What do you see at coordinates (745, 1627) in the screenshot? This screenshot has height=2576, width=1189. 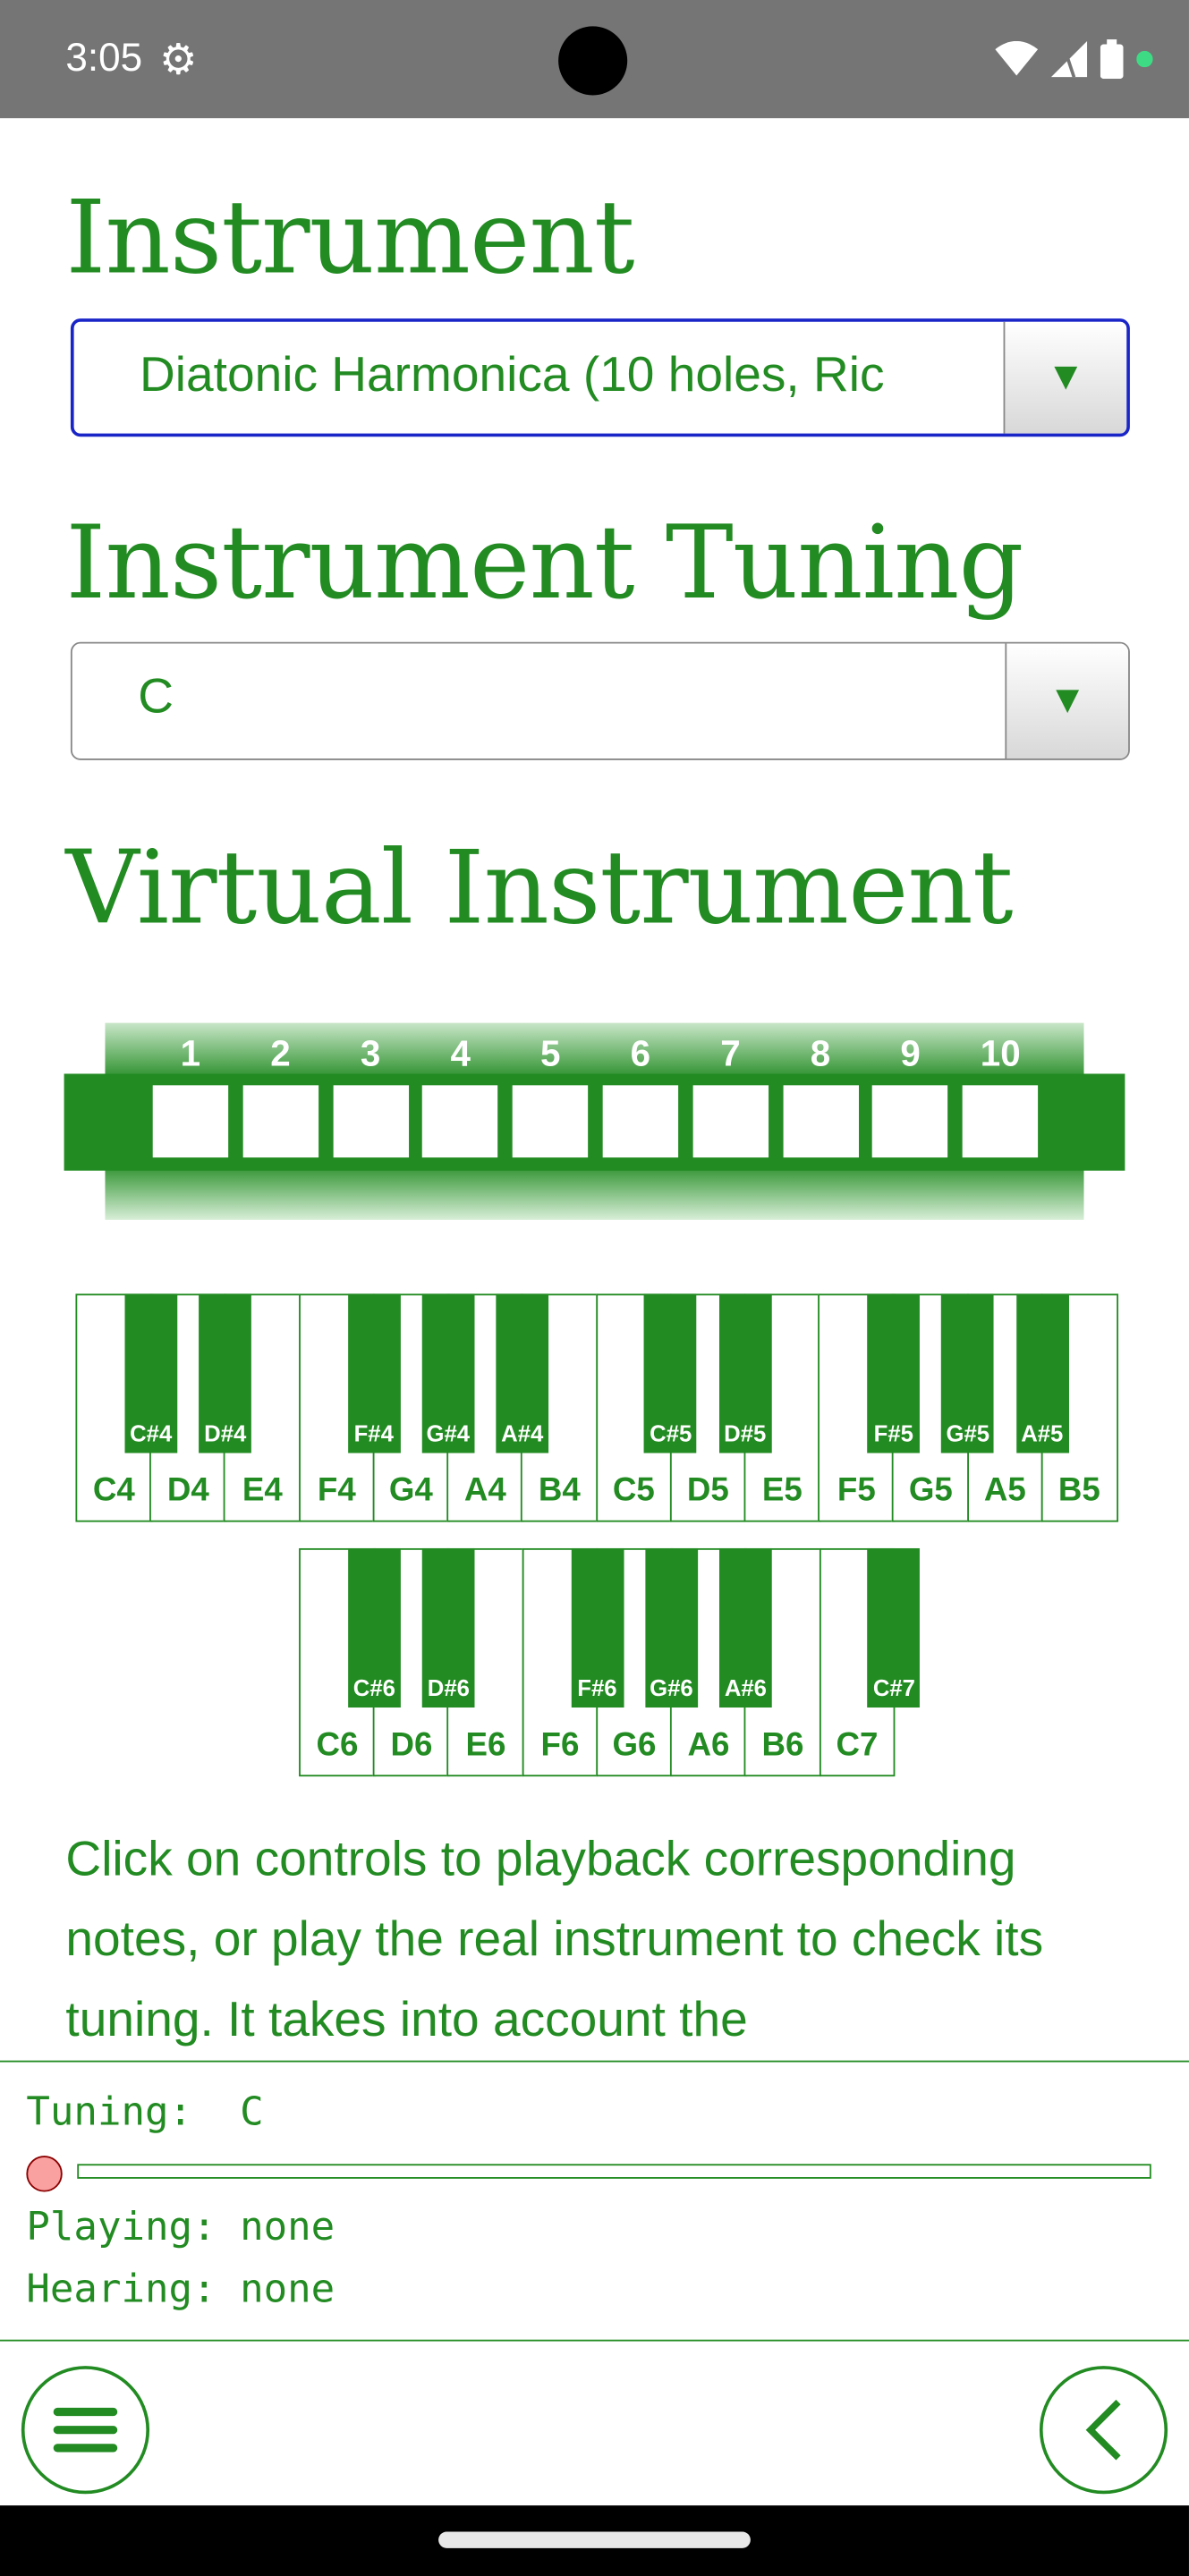 I see `black-key-asharp6: A#6` at bounding box center [745, 1627].